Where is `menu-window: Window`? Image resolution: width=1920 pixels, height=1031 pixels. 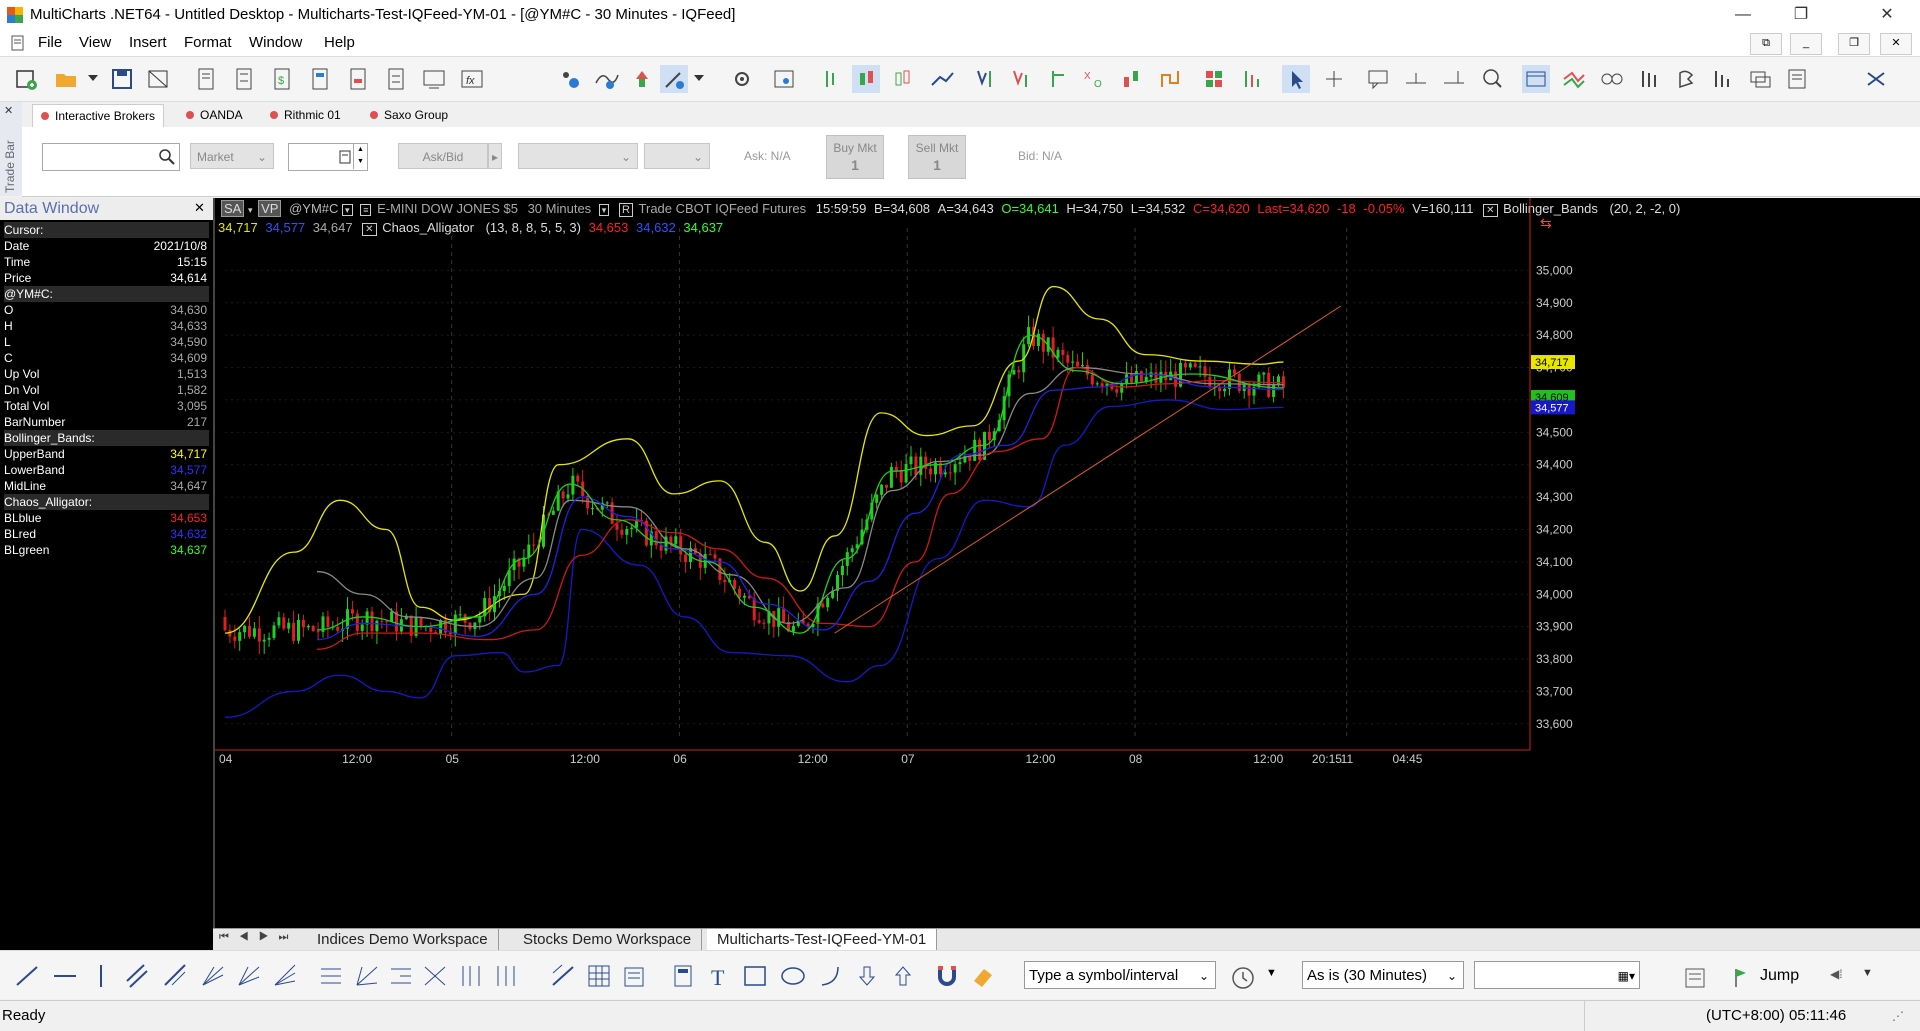 menu-window: Window is located at coordinates (275, 42).